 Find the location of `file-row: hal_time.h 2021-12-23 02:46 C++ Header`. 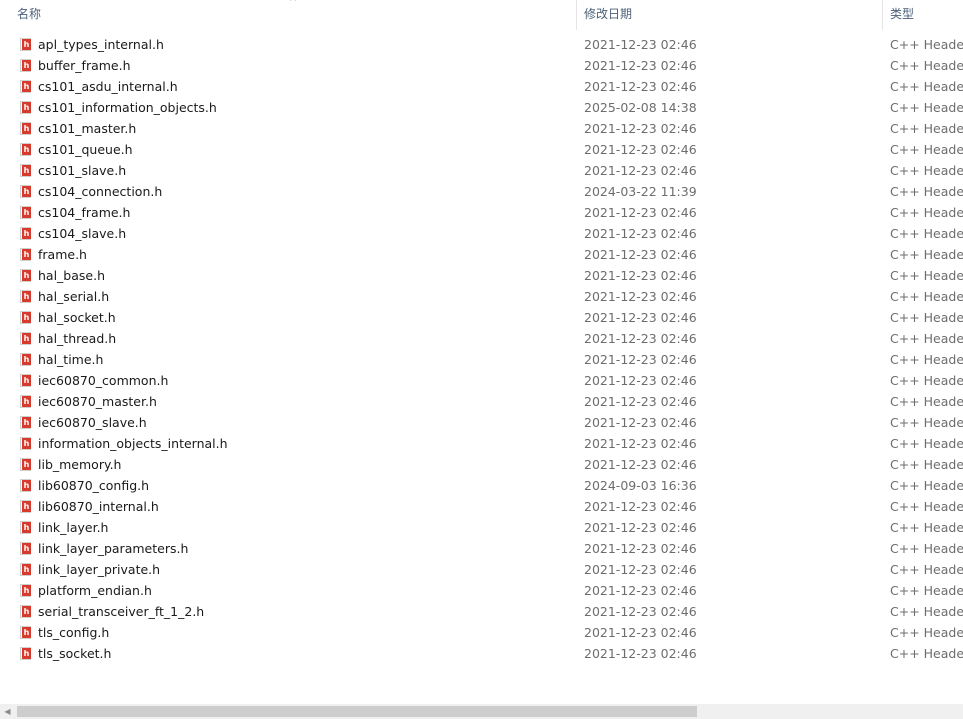

file-row: hal_time.h 2021-12-23 02:46 C++ Header is located at coordinates (481, 359).